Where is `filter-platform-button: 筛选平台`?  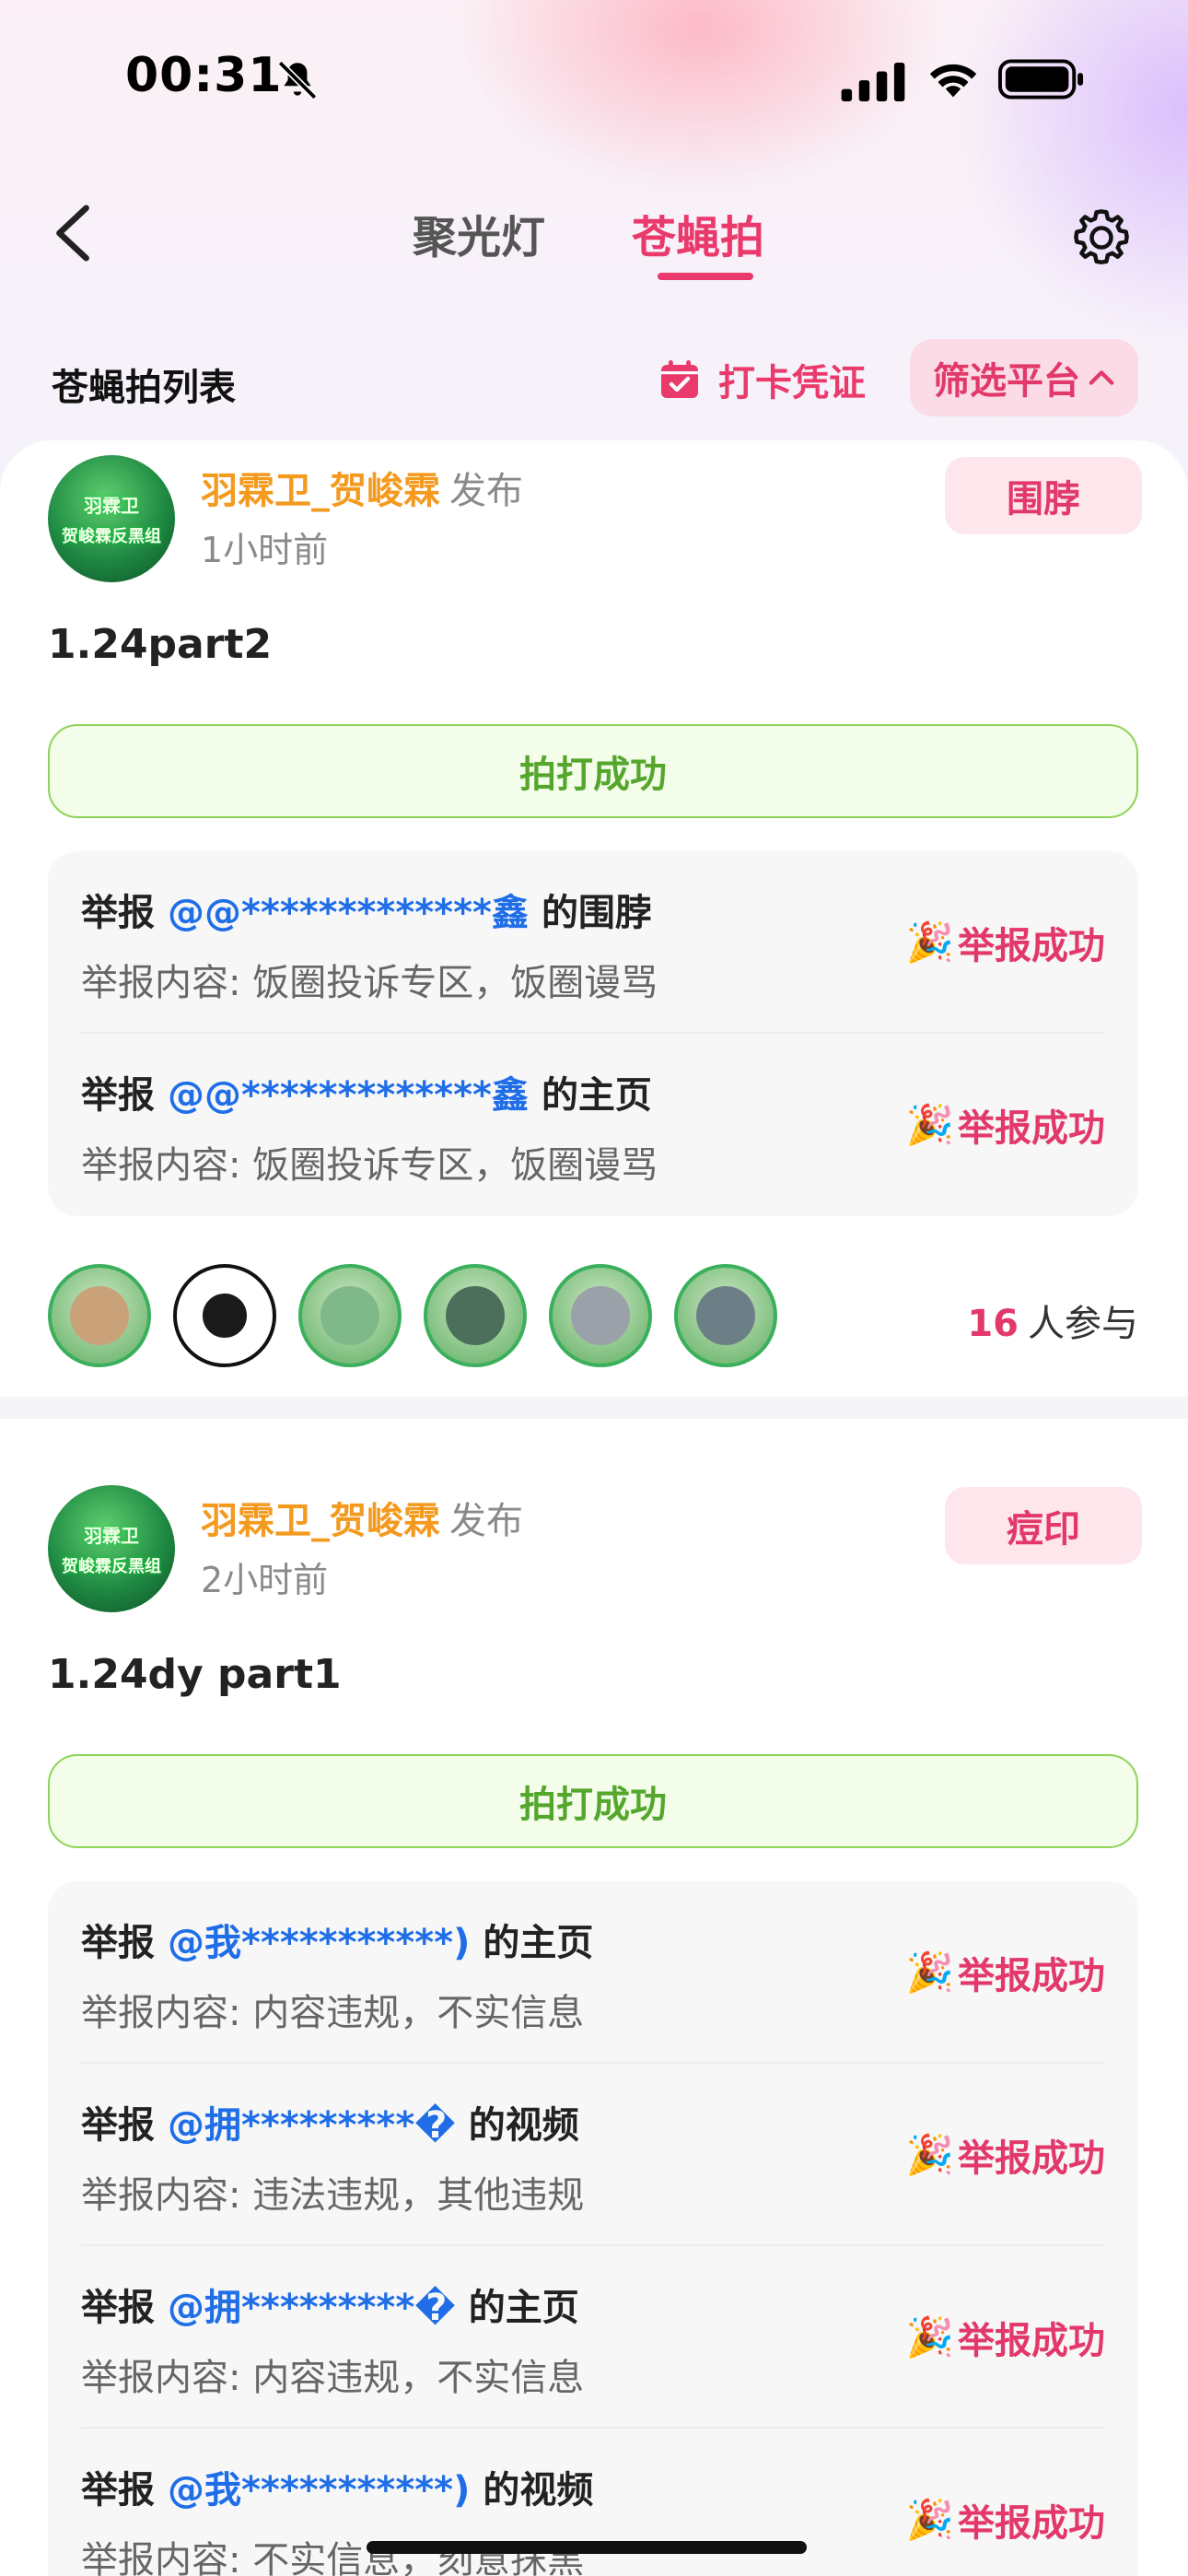
filter-platform-button: 筛选平台 is located at coordinates (1024, 377).